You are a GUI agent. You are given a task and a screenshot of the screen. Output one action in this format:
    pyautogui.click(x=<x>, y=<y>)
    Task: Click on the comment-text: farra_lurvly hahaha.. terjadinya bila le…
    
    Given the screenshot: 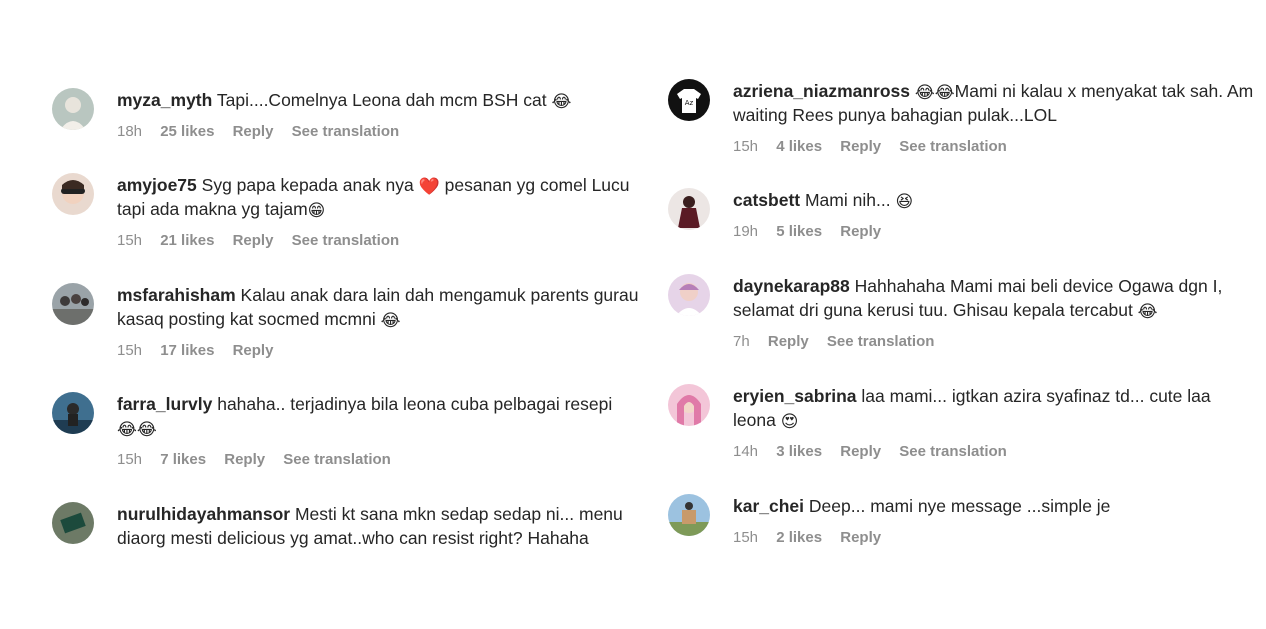 What is the action you would take?
    pyautogui.click(x=379, y=416)
    